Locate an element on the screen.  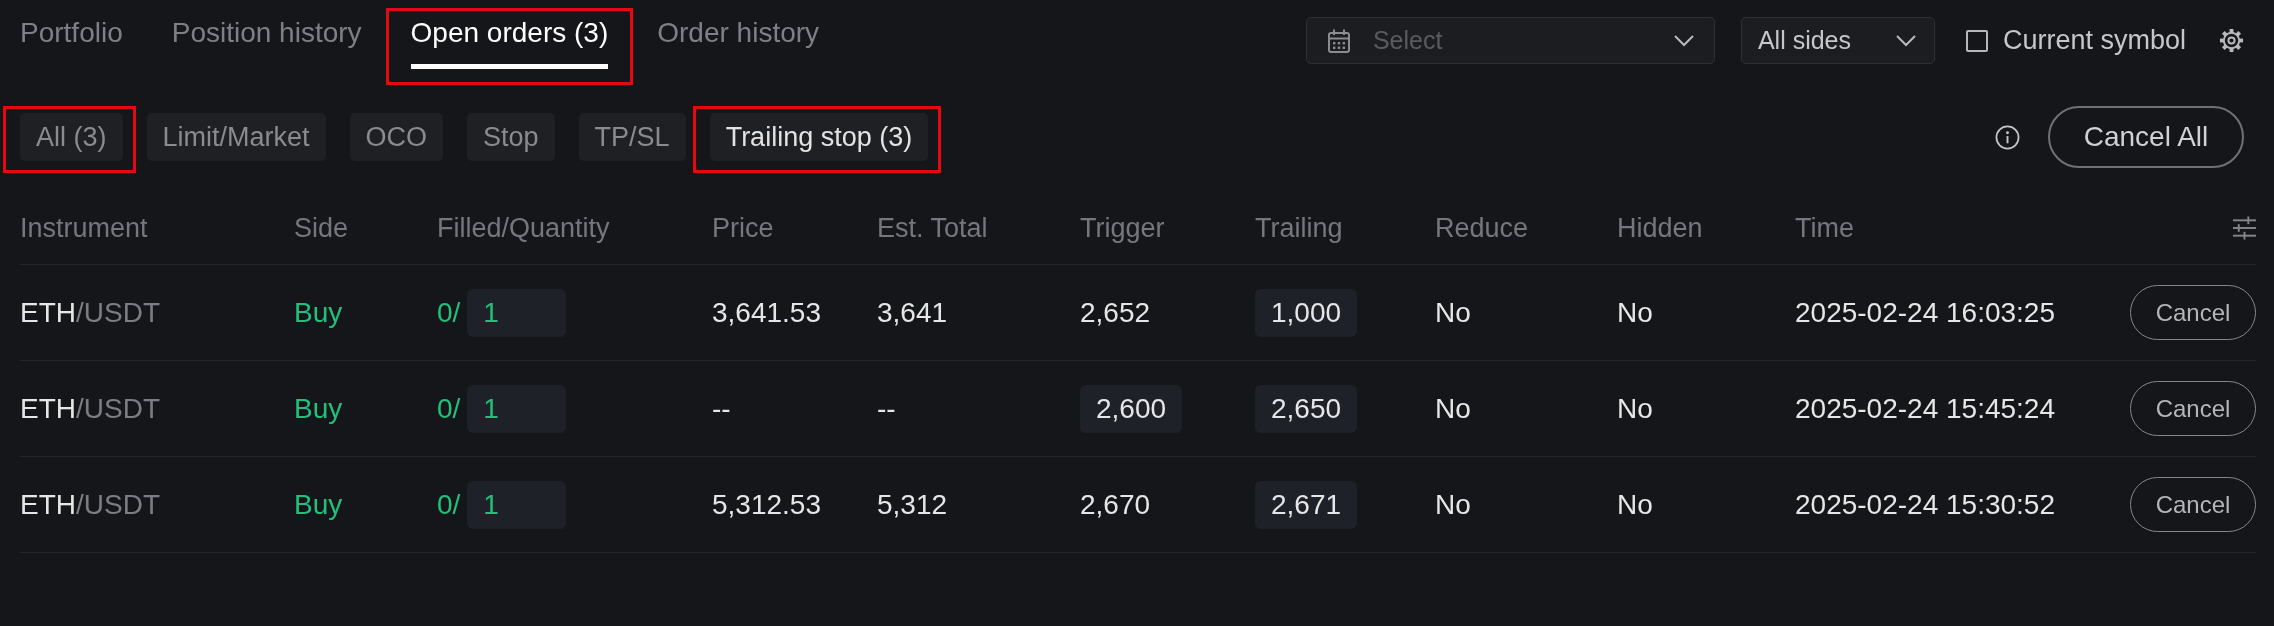
settings-icon is located at coordinates (2231, 40).